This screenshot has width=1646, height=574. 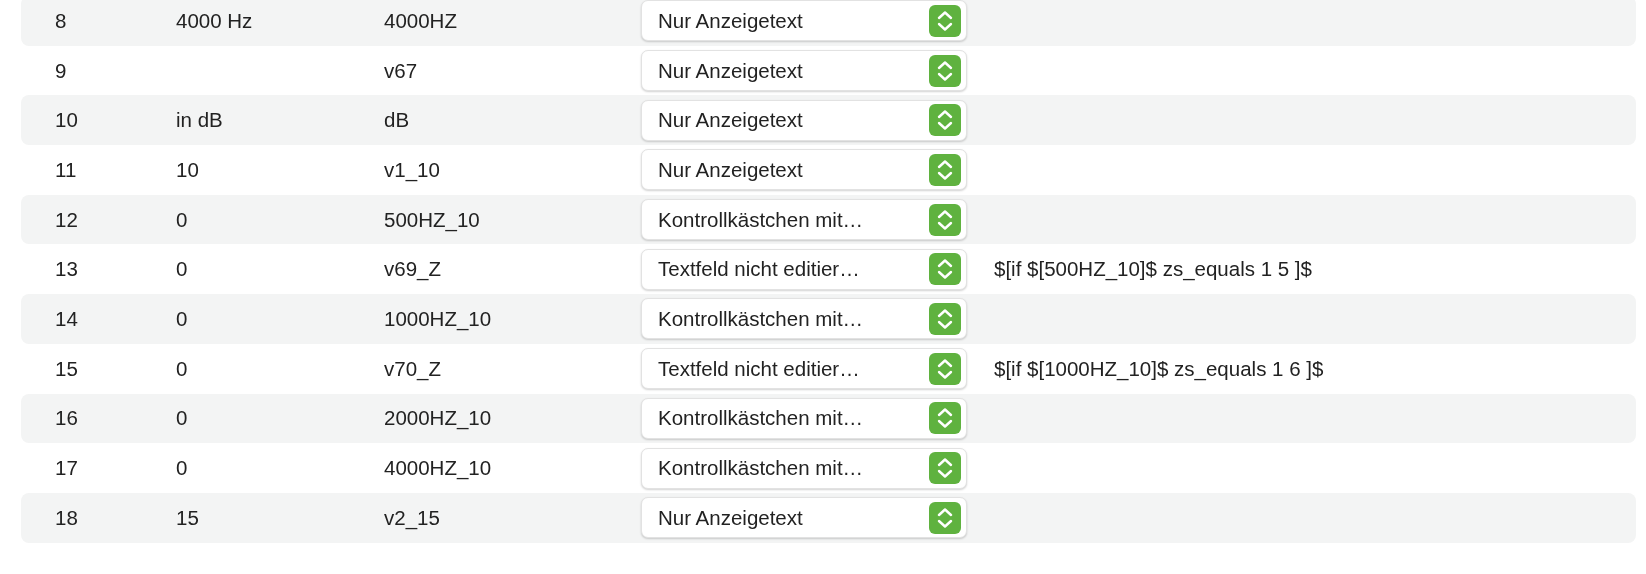 What do you see at coordinates (438, 418) in the screenshot?
I see `variable-cell-text: 2000HZ_10` at bounding box center [438, 418].